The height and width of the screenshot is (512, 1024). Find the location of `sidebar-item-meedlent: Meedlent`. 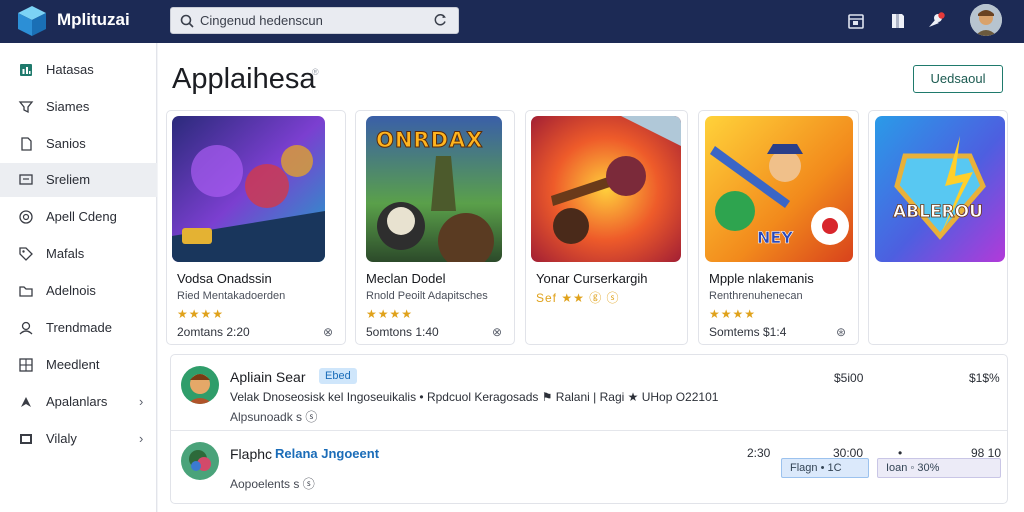

sidebar-item-meedlent: Meedlent is located at coordinates (78, 365).